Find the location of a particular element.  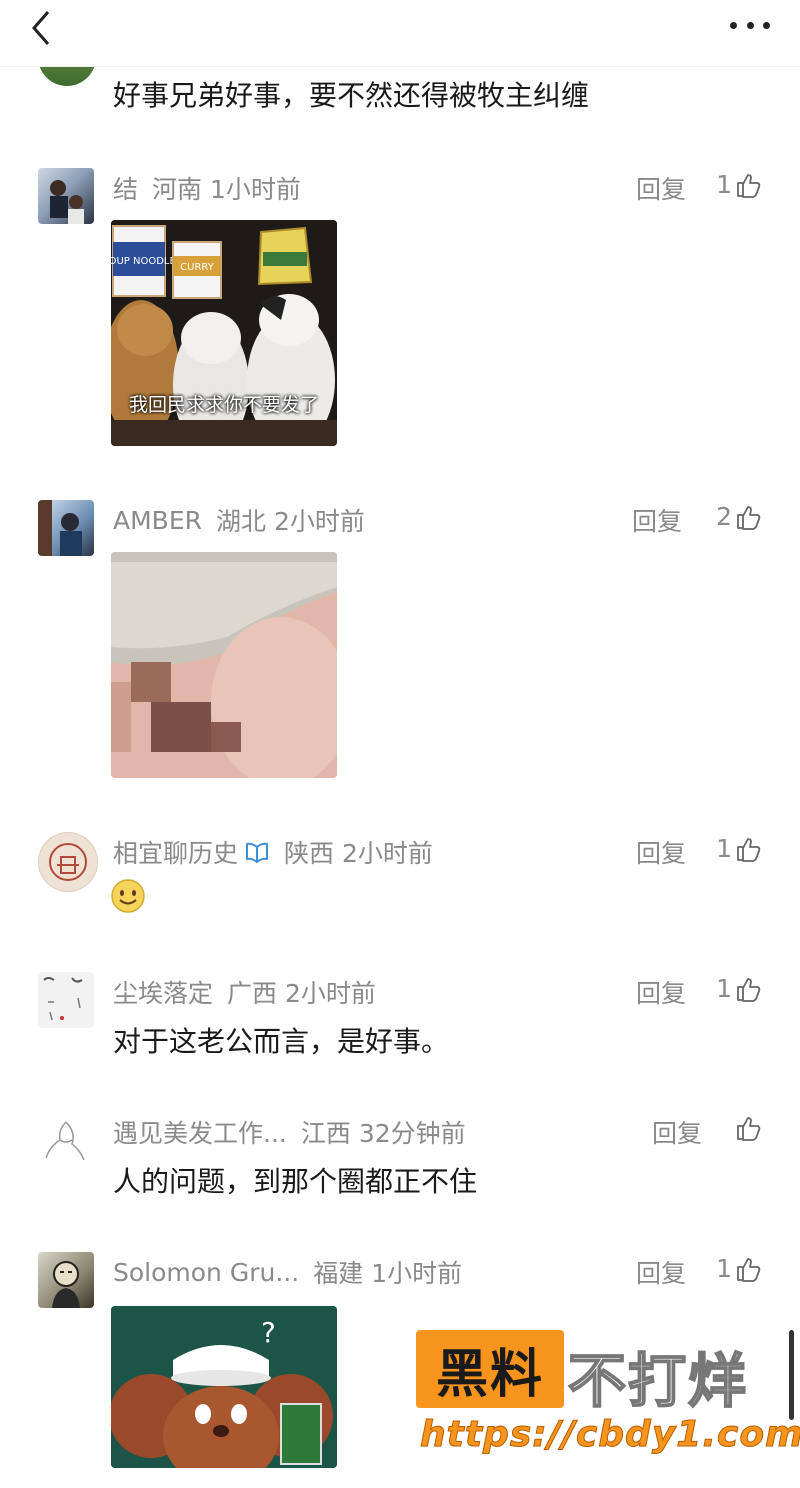

username: 尘埃落定 is located at coordinates (163, 992).